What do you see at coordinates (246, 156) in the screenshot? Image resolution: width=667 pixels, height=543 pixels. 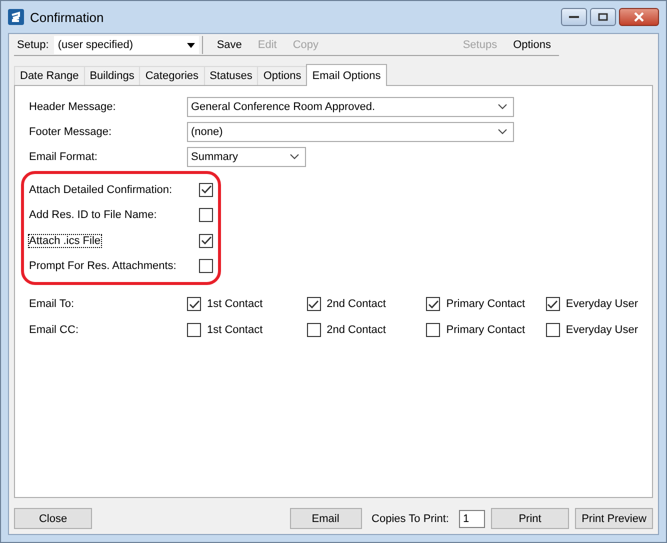 I see `dropdown-field: Summary` at bounding box center [246, 156].